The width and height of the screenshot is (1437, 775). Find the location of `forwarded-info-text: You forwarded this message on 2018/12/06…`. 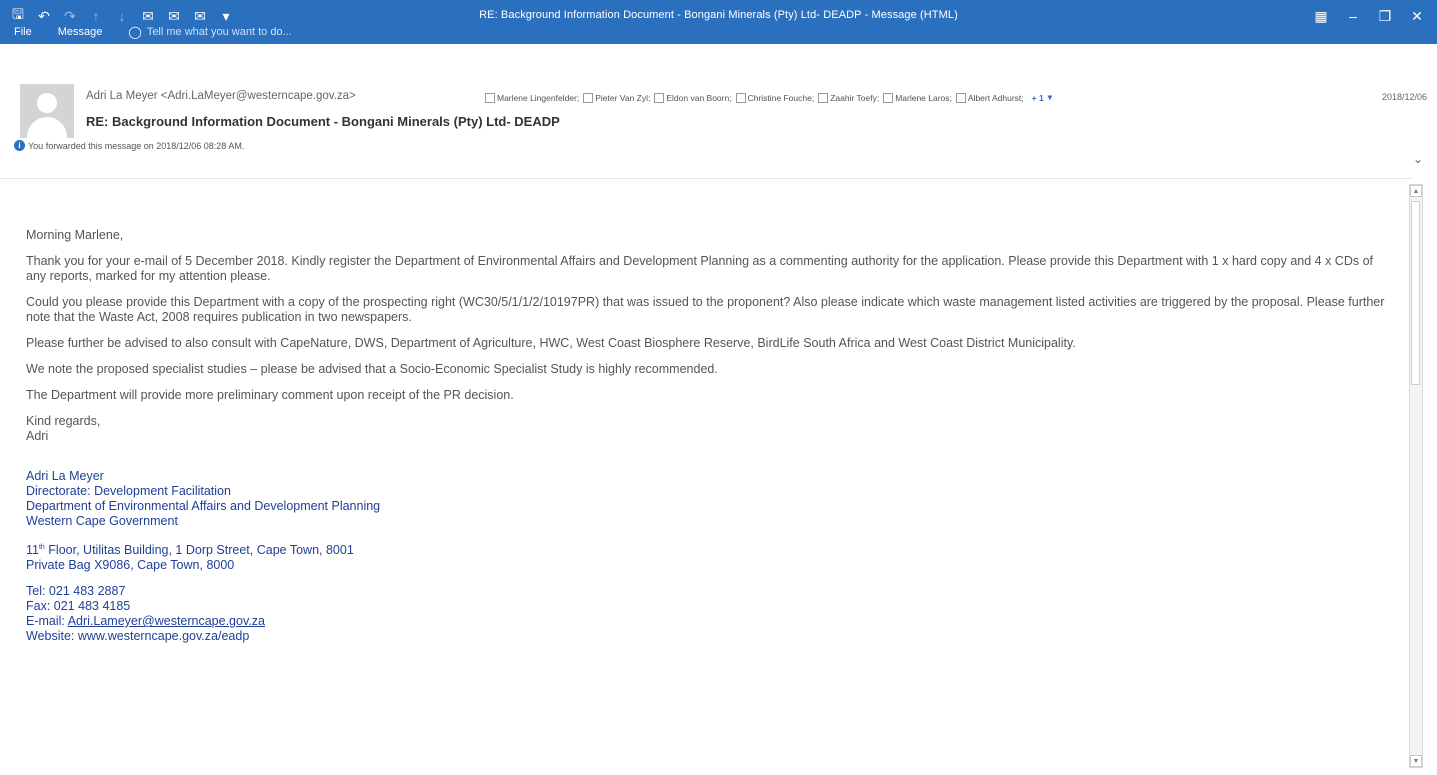

forwarded-info-text: You forwarded this message on 2018/12/06… is located at coordinates (136, 145).